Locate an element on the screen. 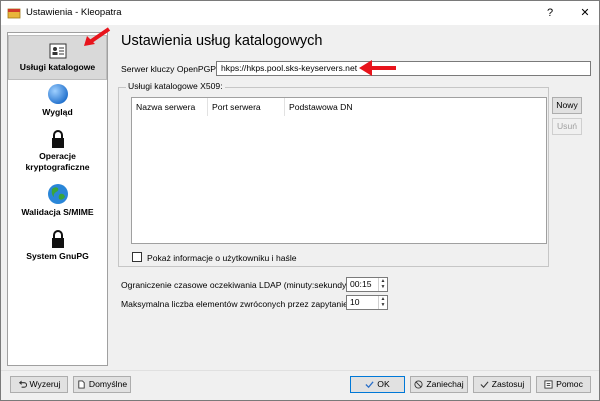 This screenshot has height=401, width=600. help-button: Pomoc is located at coordinates (563, 384).